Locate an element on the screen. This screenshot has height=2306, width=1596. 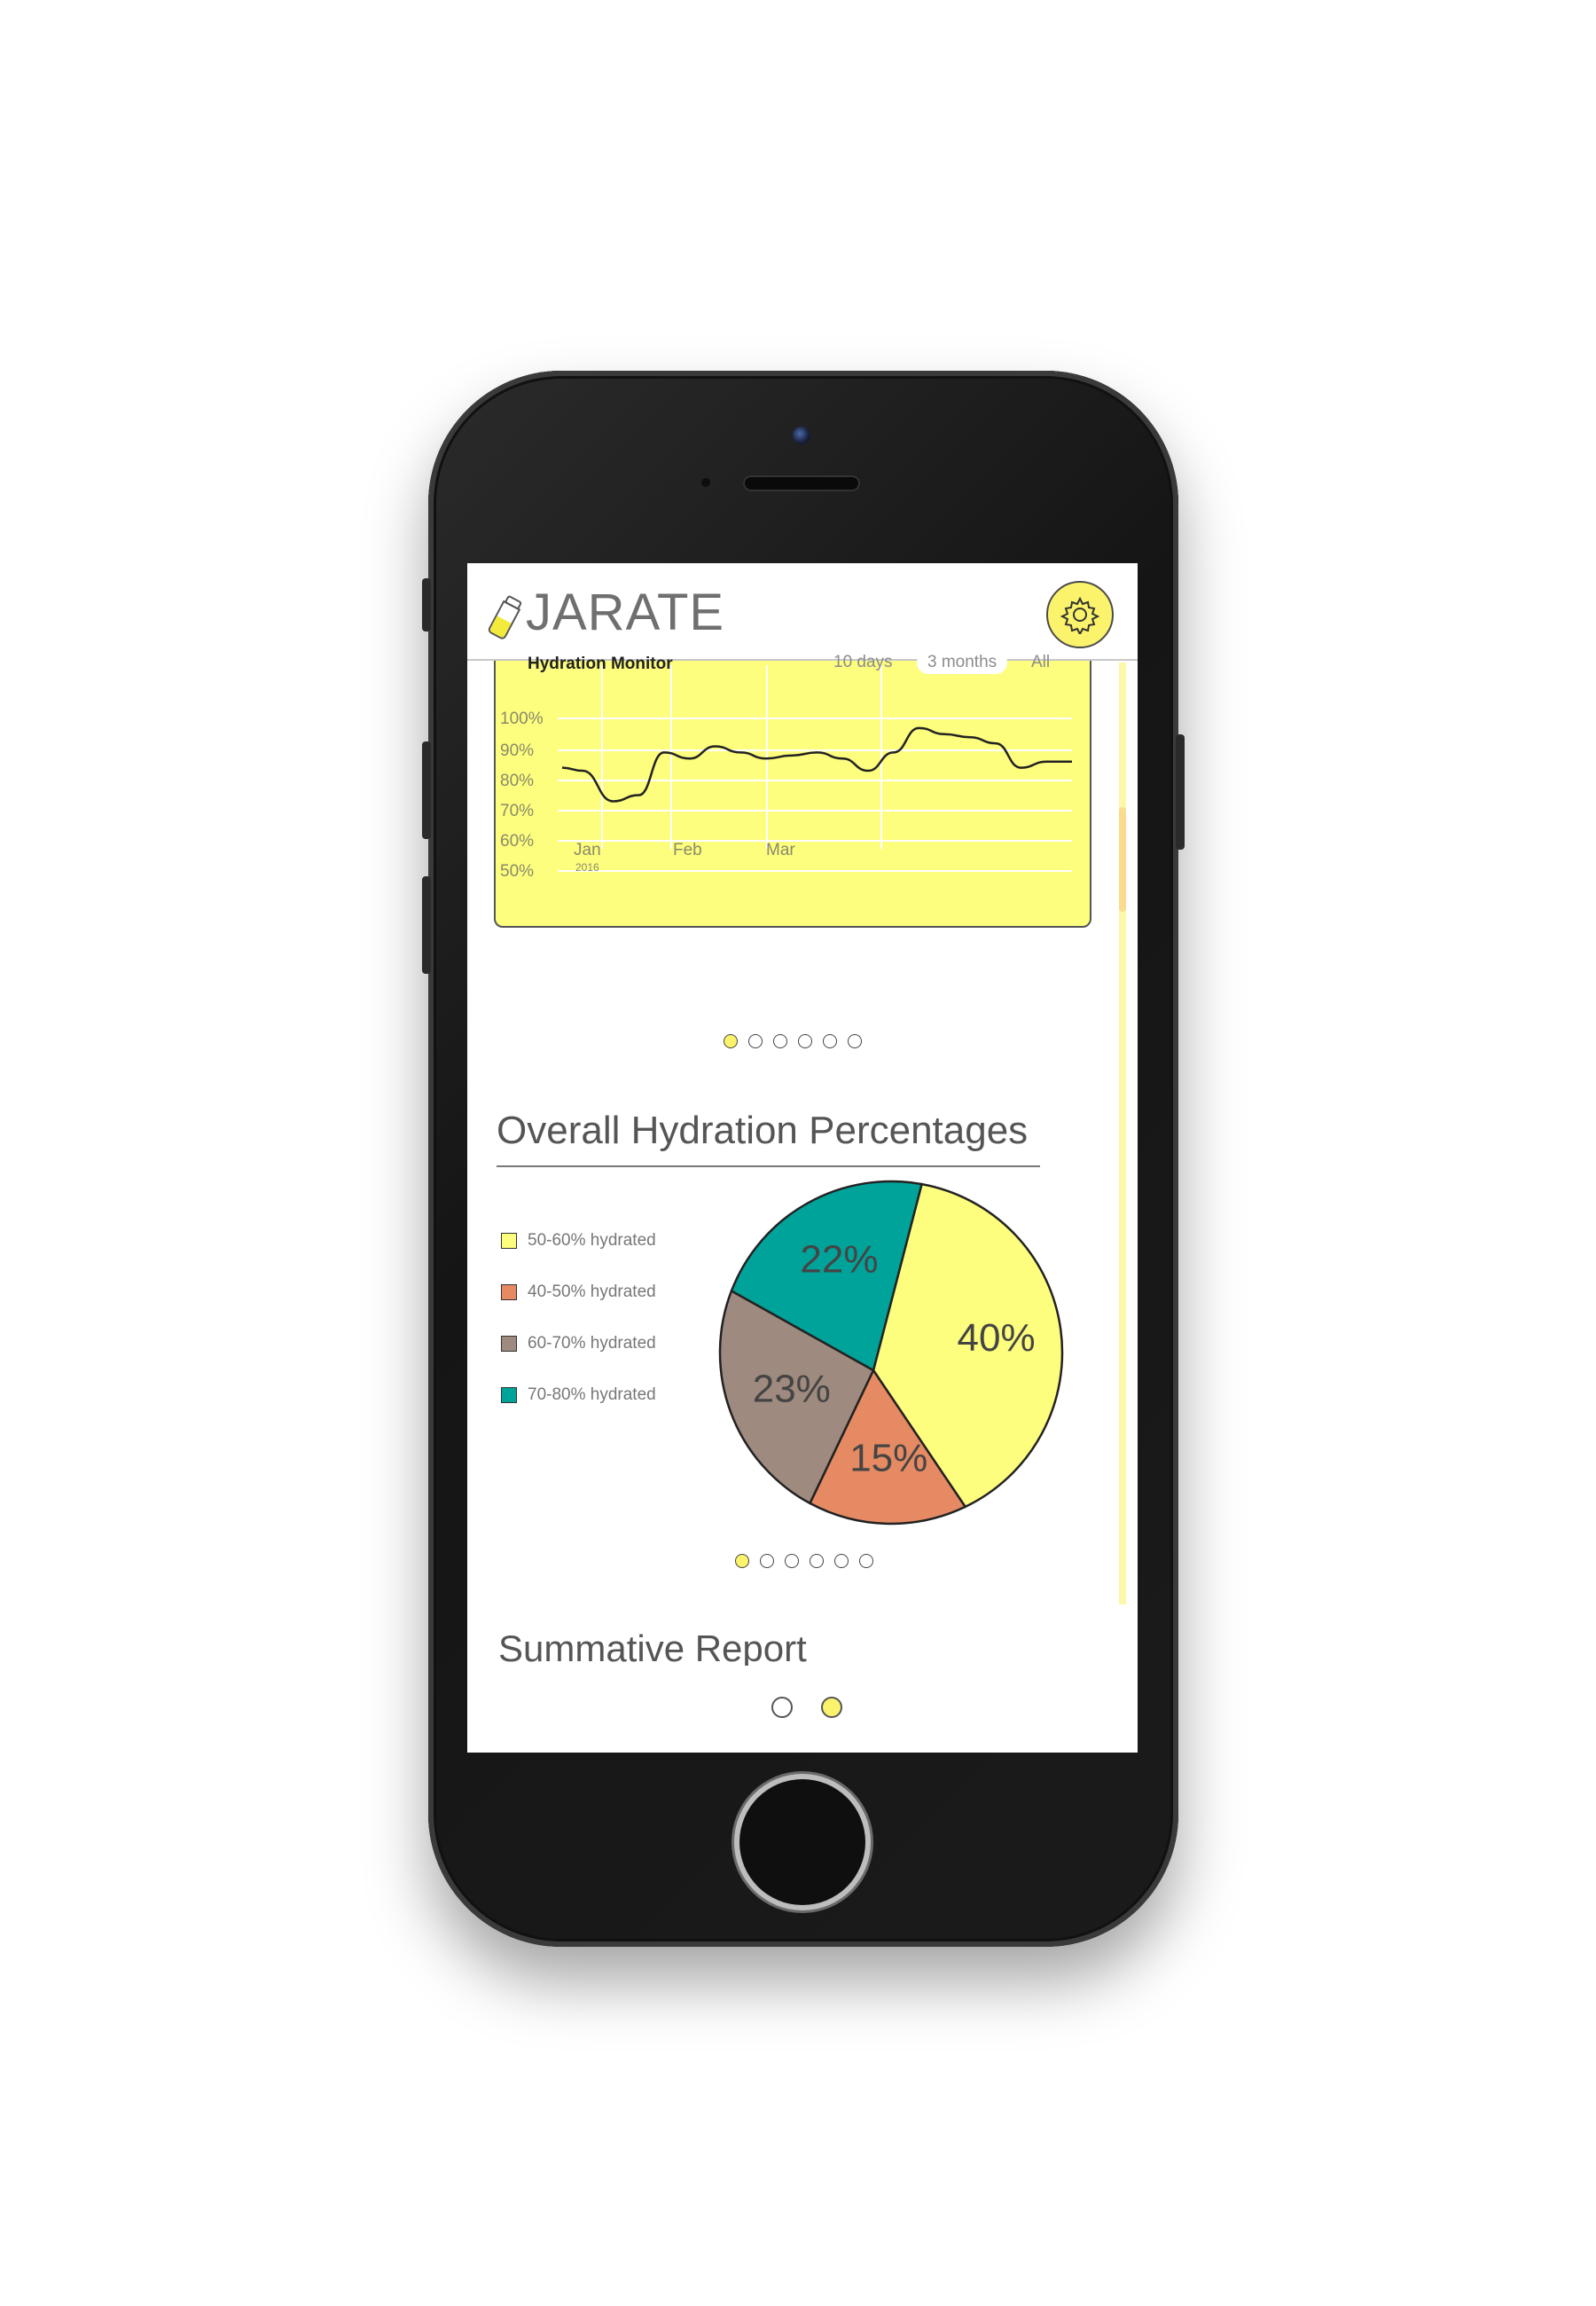
front-camera is located at coordinates (802, 435).